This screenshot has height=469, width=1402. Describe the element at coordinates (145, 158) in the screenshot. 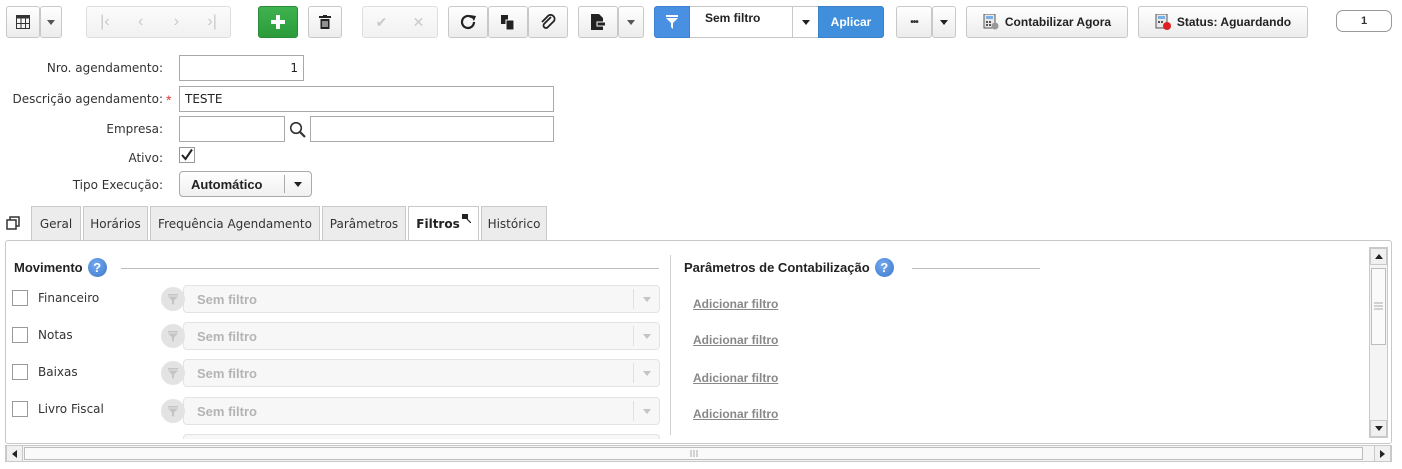

I see `ativo-label: Ativo:` at that location.